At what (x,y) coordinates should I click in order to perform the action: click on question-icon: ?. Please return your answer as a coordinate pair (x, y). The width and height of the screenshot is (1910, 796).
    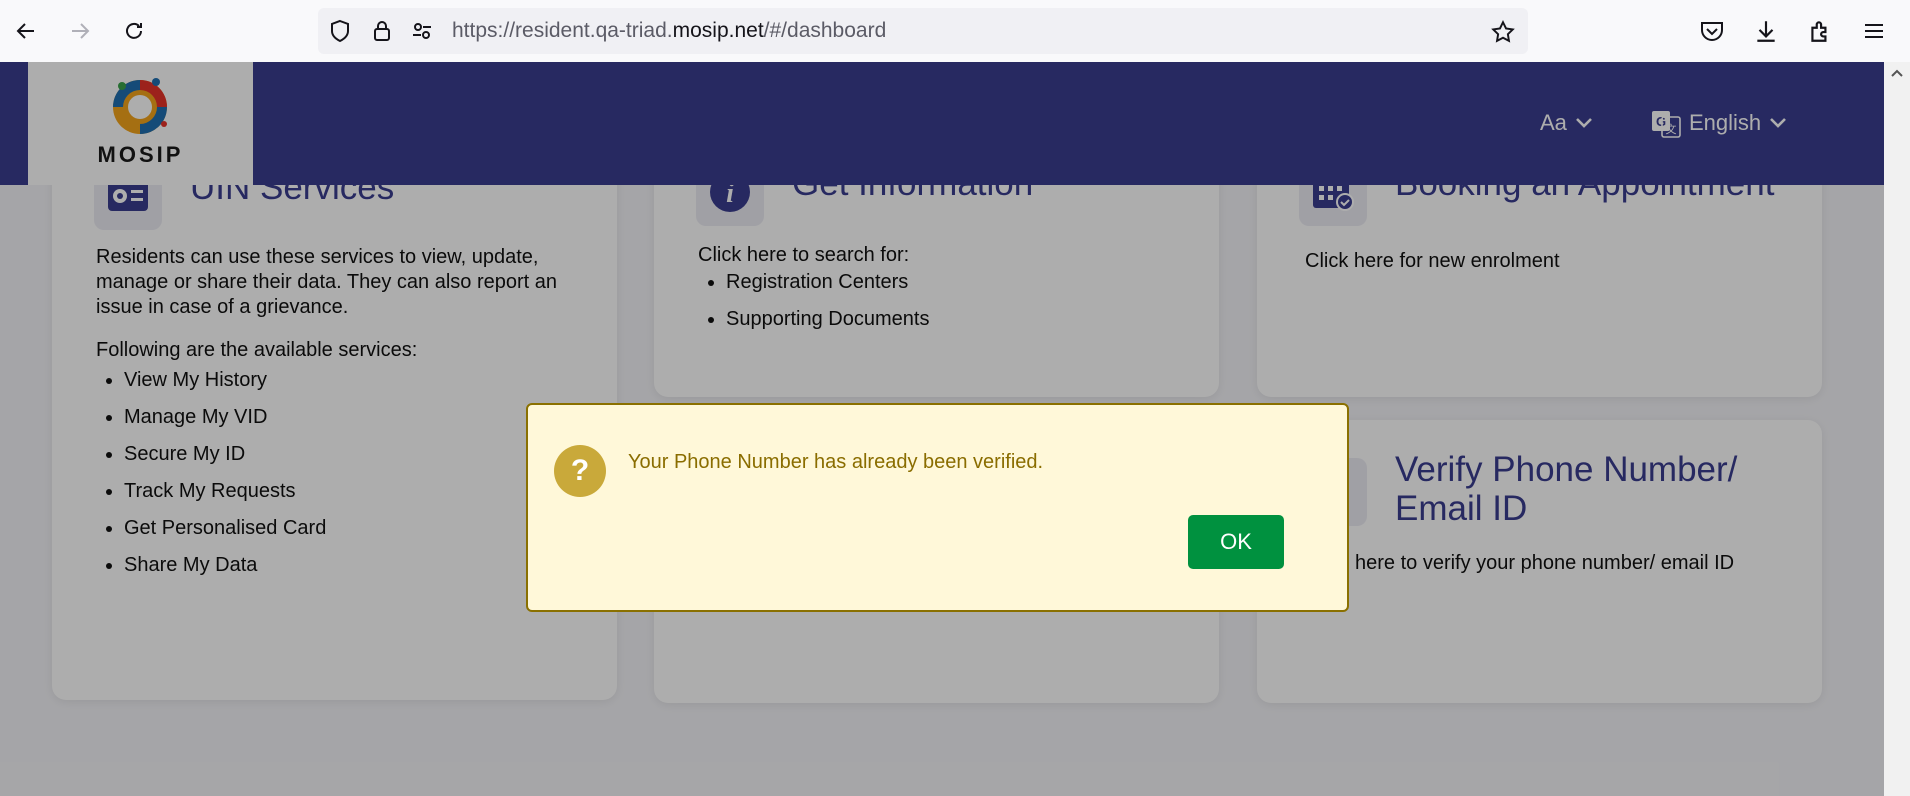
    Looking at the image, I should click on (580, 471).